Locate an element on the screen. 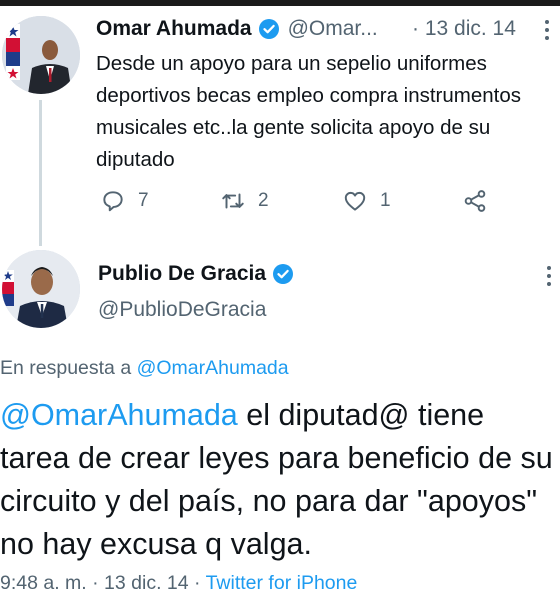  replying-to-line: En respuesta a @OmarAhumada is located at coordinates (144, 368).